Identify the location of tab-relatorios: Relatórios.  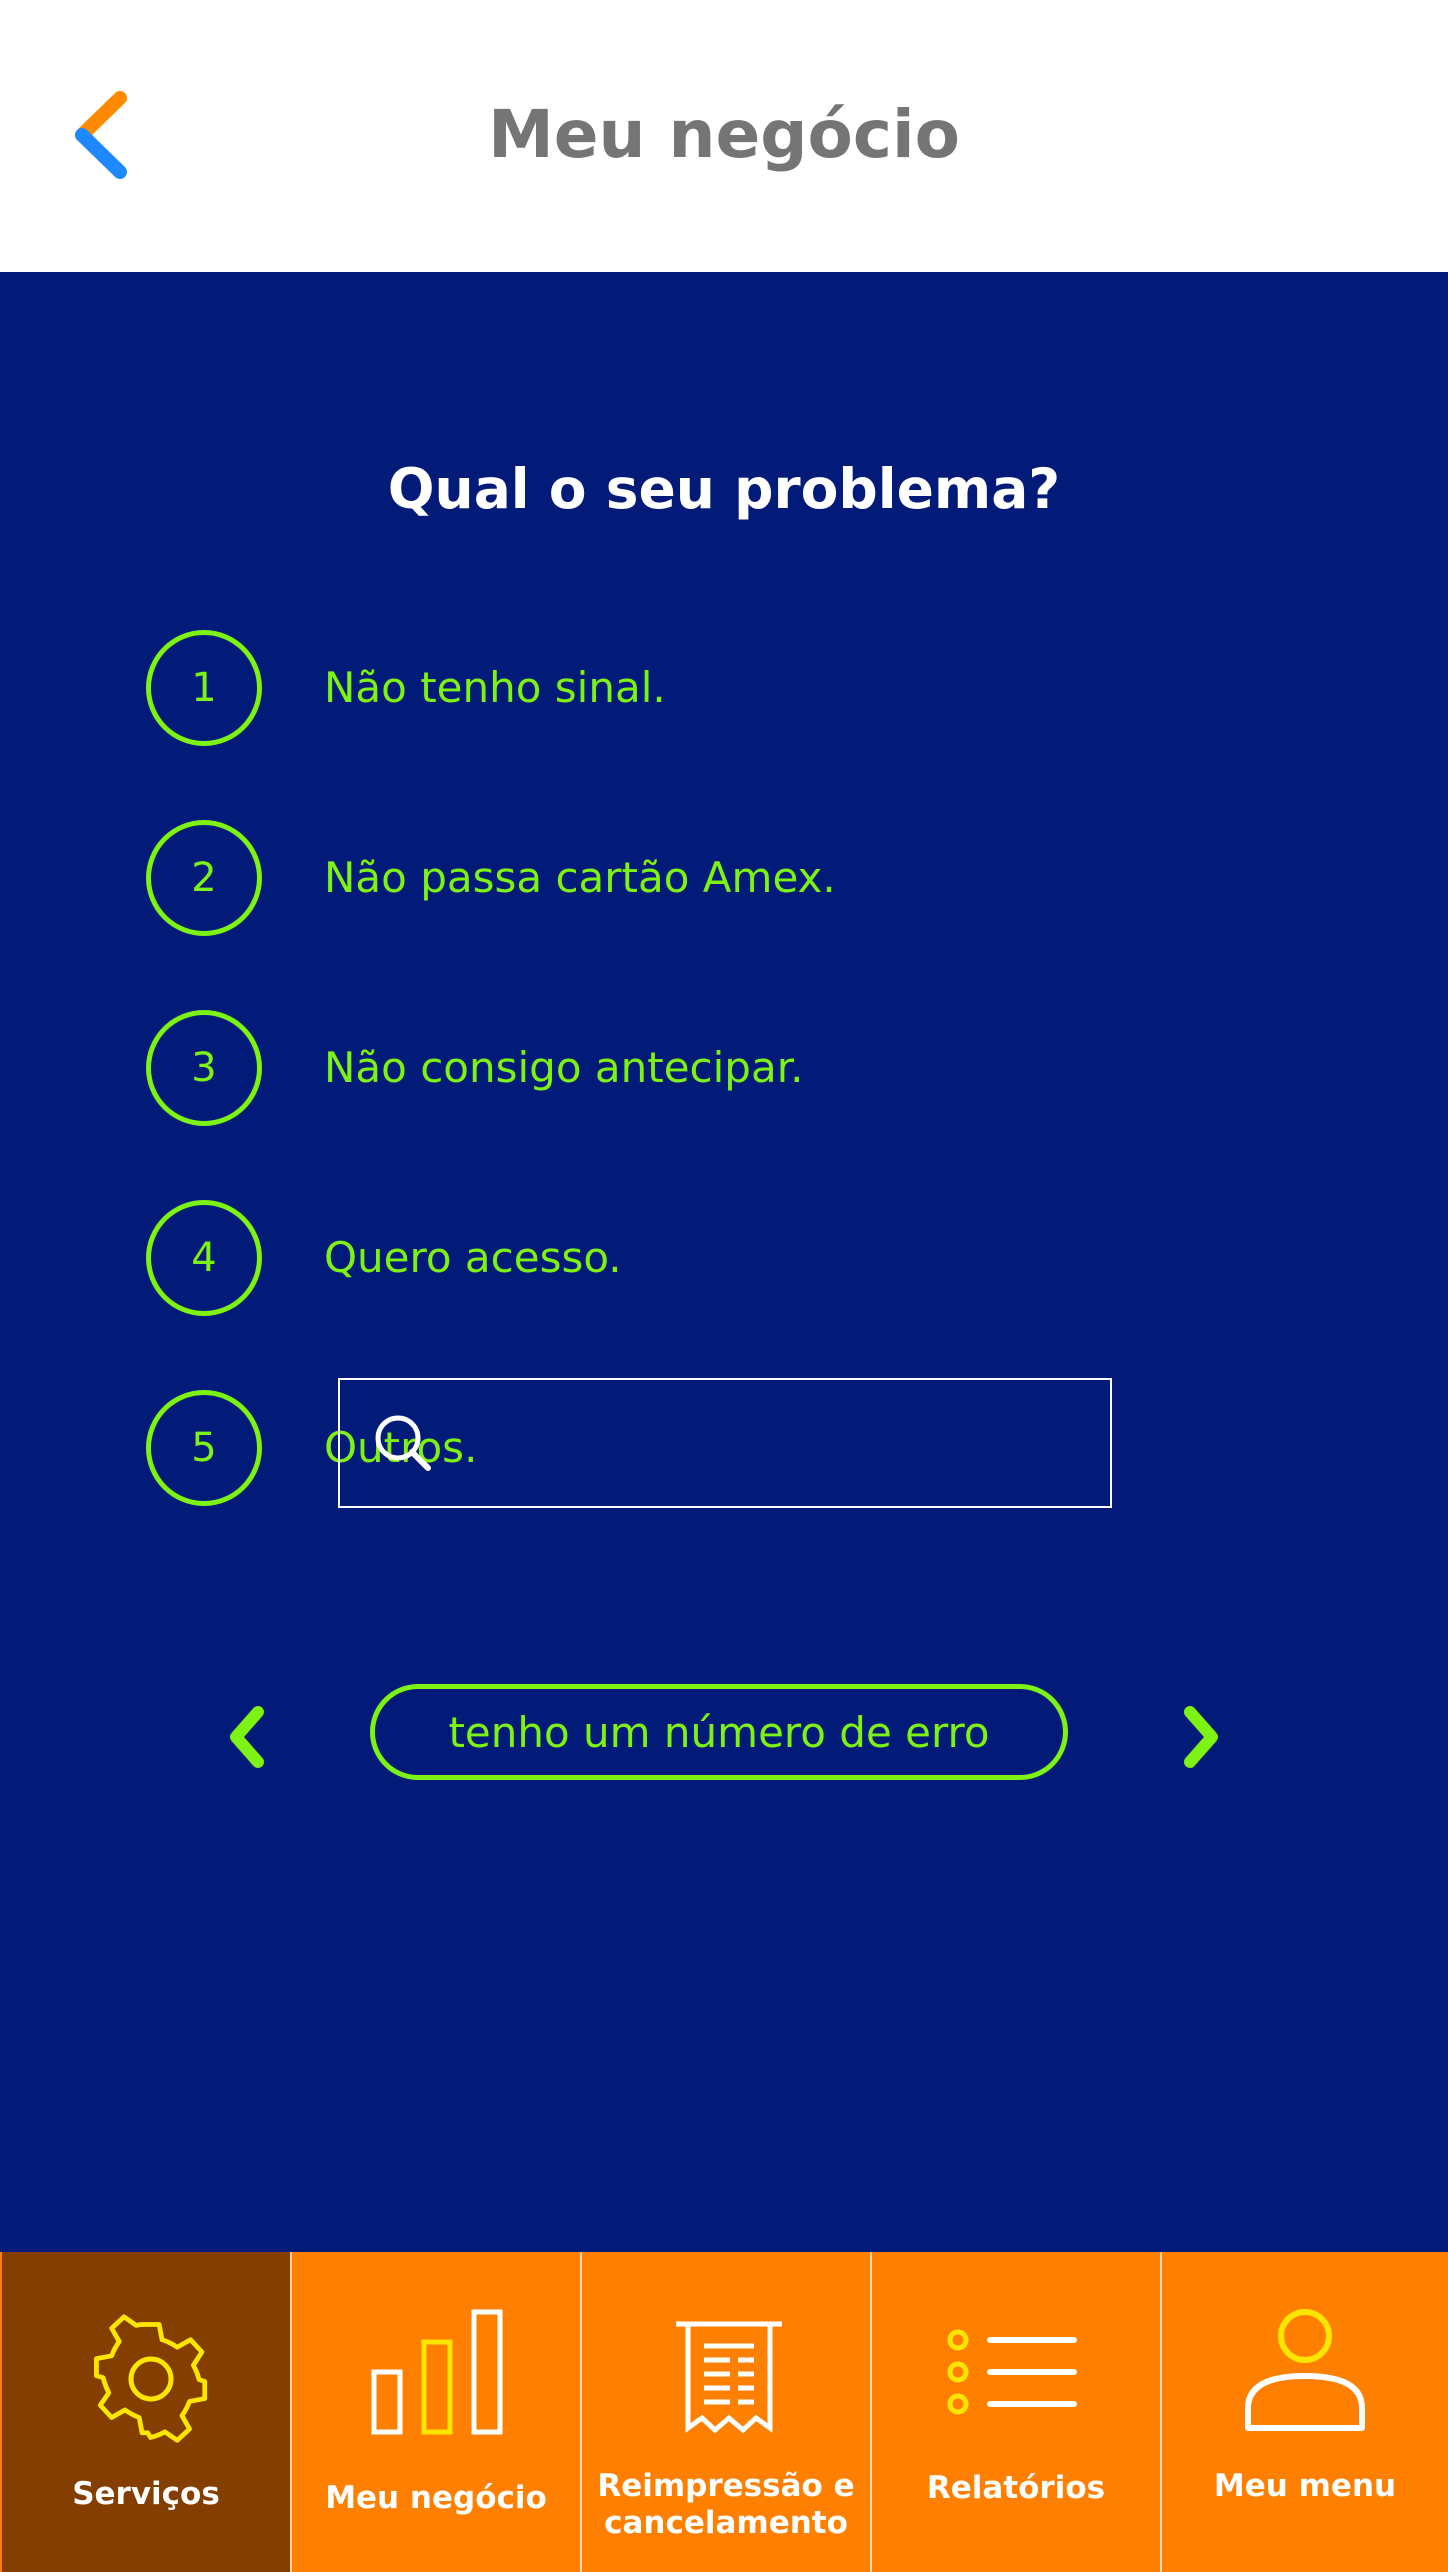
(1016, 2412).